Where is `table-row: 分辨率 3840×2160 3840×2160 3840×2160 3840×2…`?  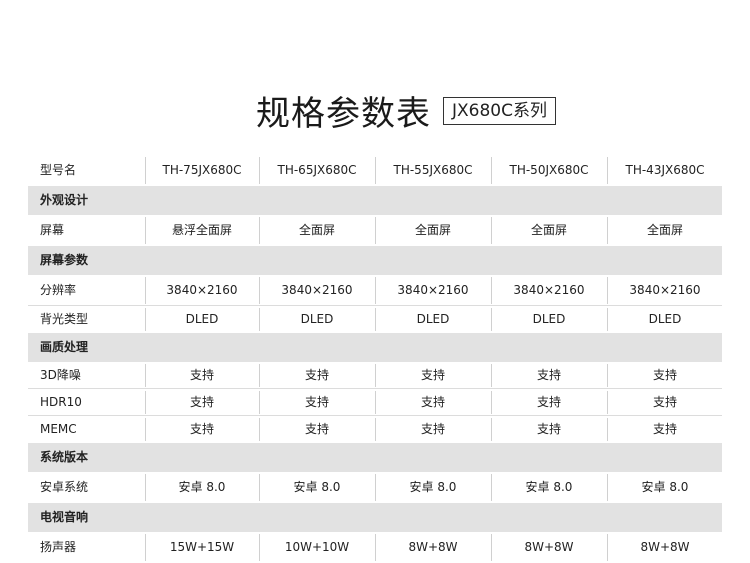
table-row: 分辨率 3840×2160 3840×2160 3840×2160 3840×2… is located at coordinates (375, 290).